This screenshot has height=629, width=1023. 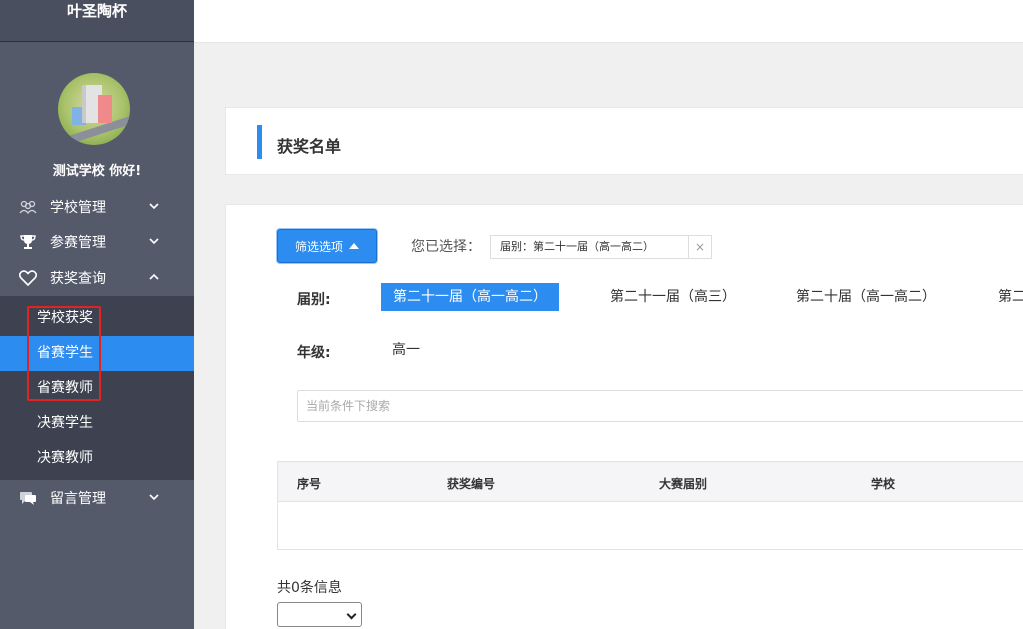 What do you see at coordinates (683, 484) in the screenshot?
I see `column-header: 大赛届别` at bounding box center [683, 484].